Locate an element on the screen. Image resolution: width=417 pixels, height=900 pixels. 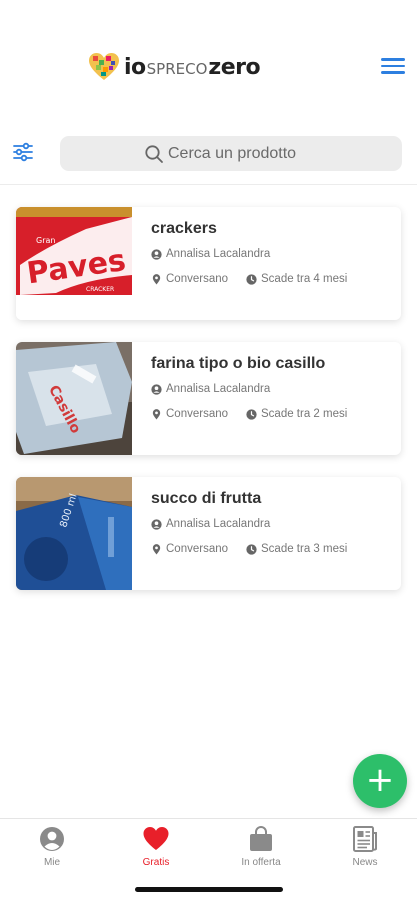
product-expiry: Scade tra 2 mesi is located at coordinates (296, 414).